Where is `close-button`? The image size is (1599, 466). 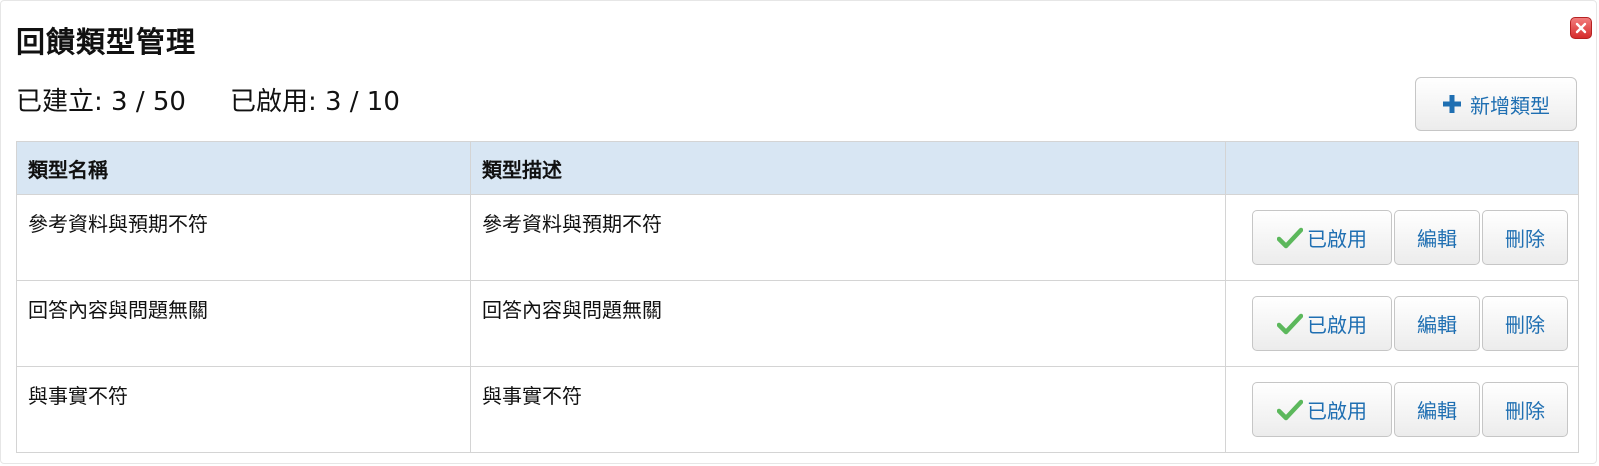
close-button is located at coordinates (1581, 28).